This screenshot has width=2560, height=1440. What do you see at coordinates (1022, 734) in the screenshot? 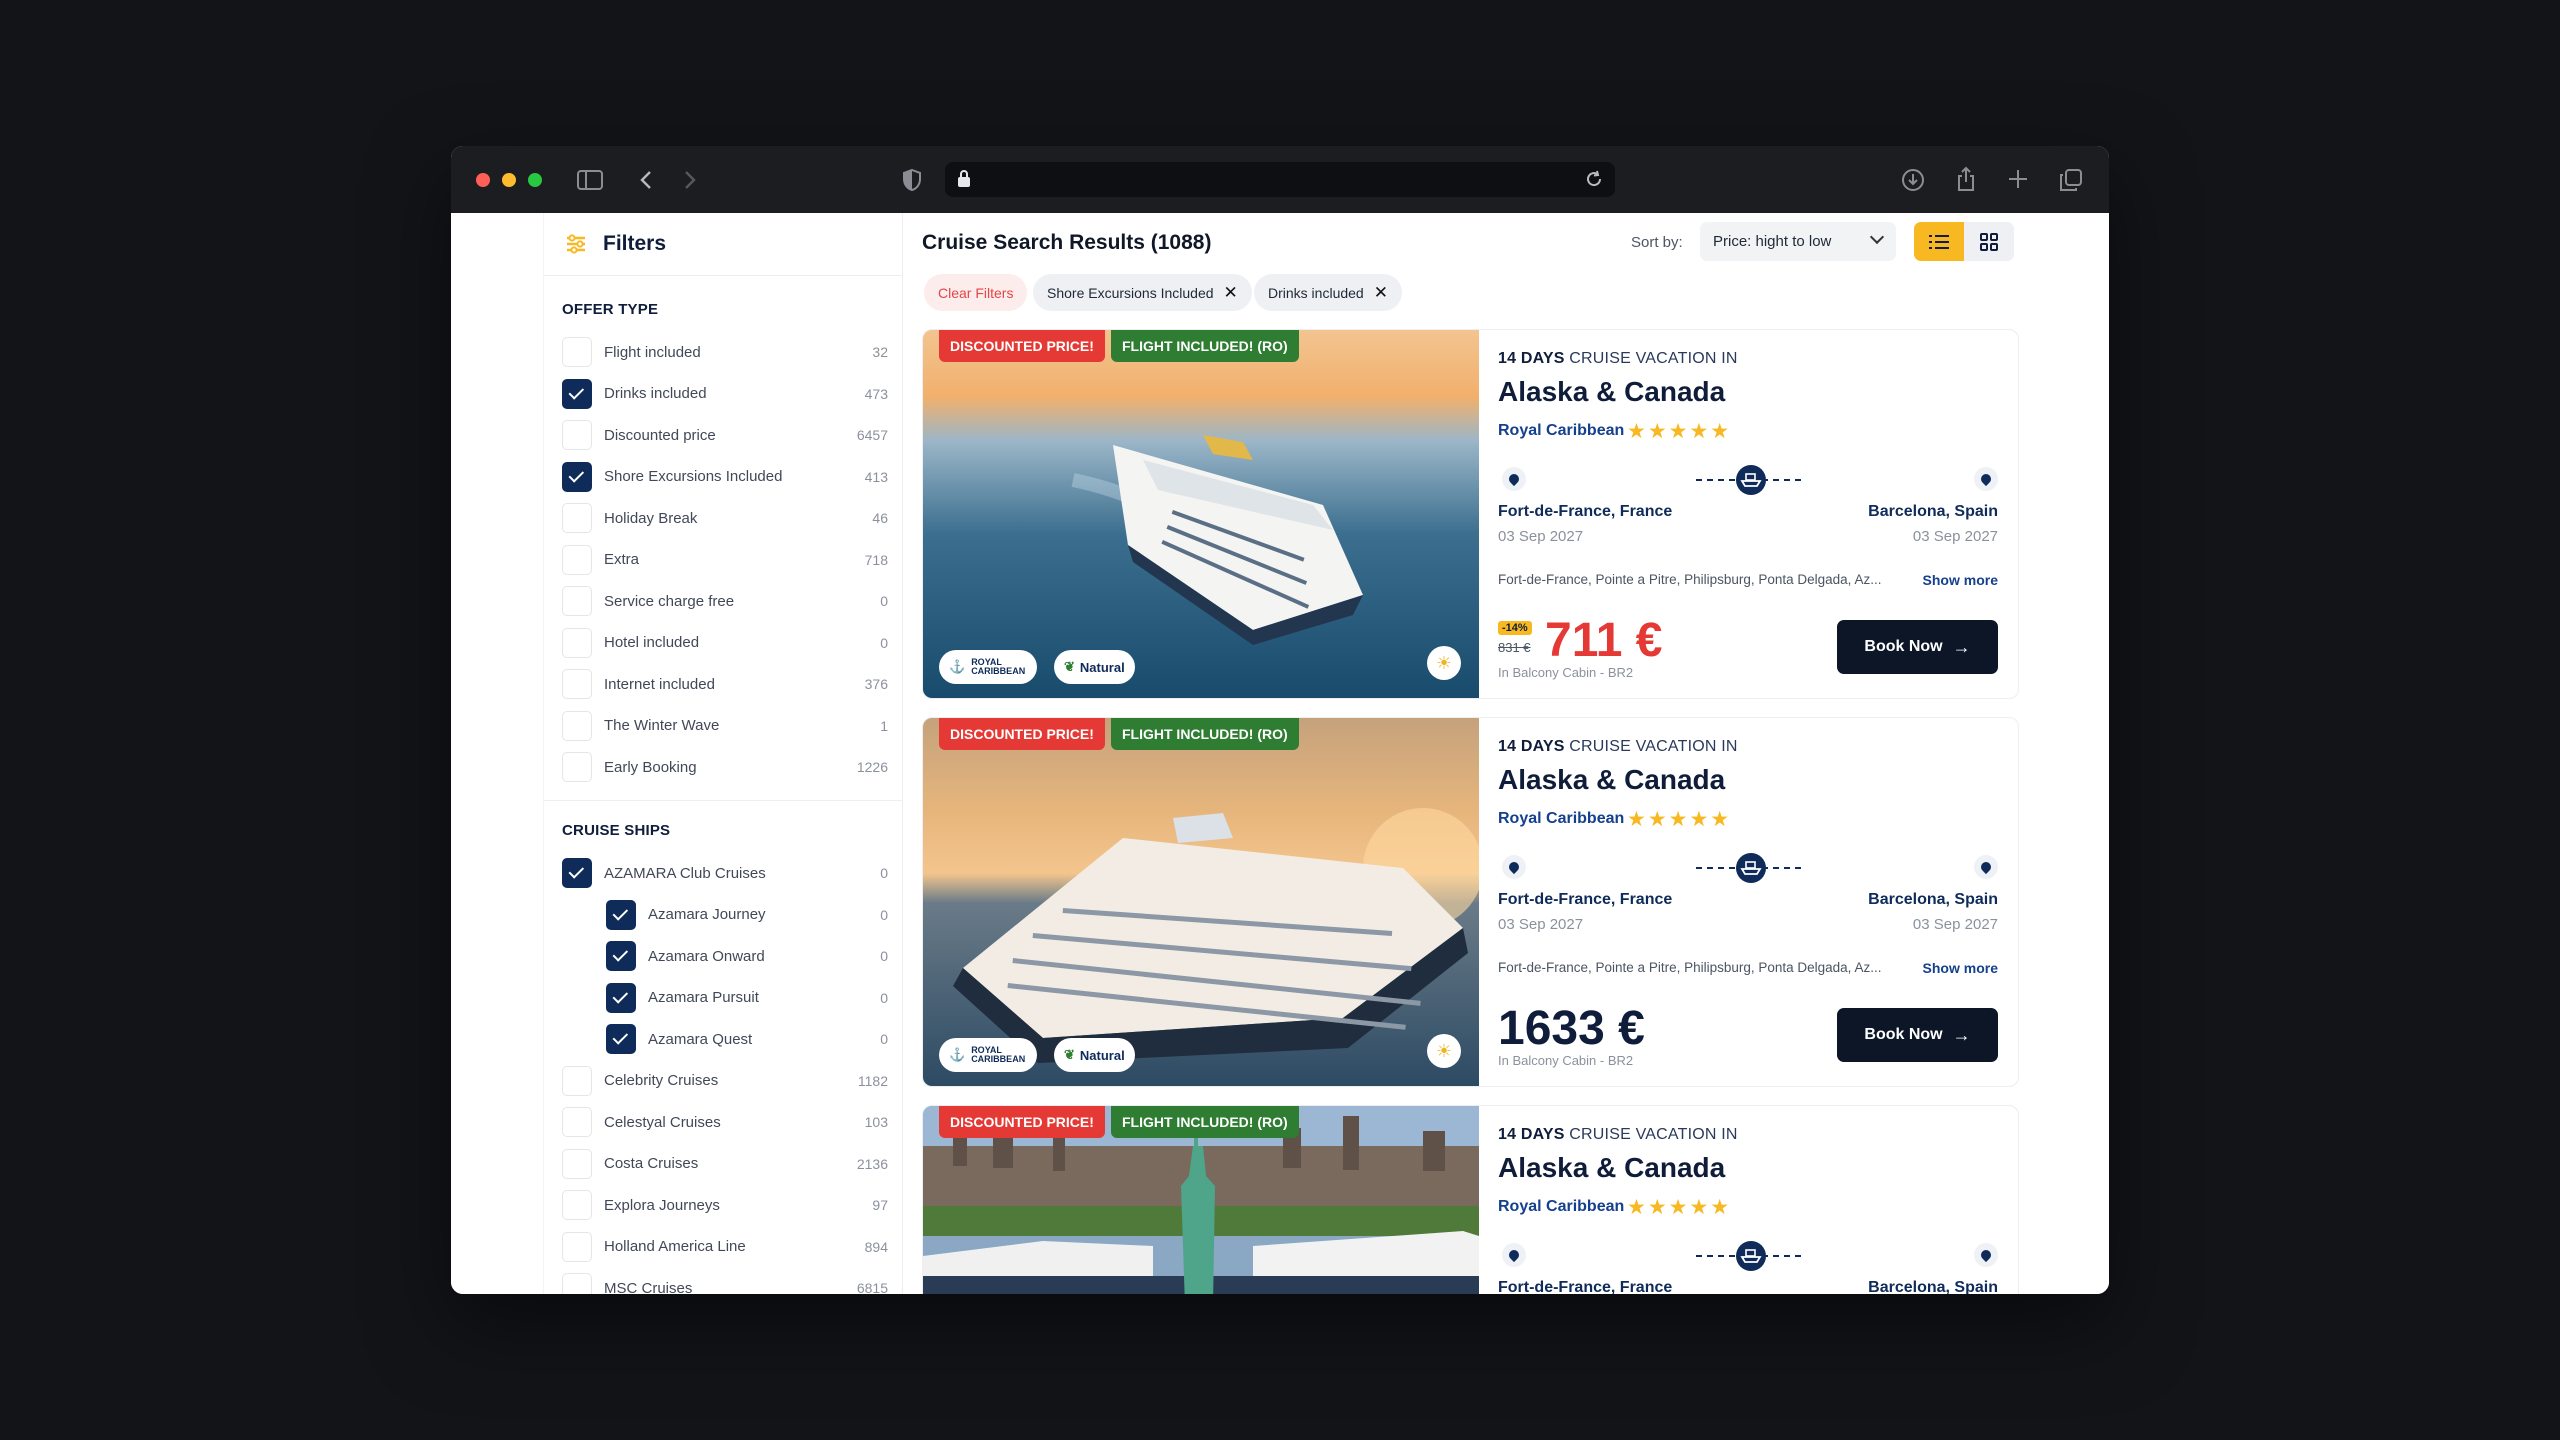
I see `discount-badge: DISCOUNTED PRICE!` at bounding box center [1022, 734].